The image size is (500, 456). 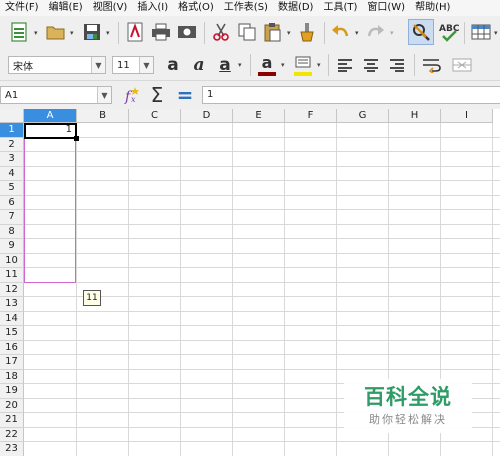 I want to click on column-header: C, so click(x=155, y=116).